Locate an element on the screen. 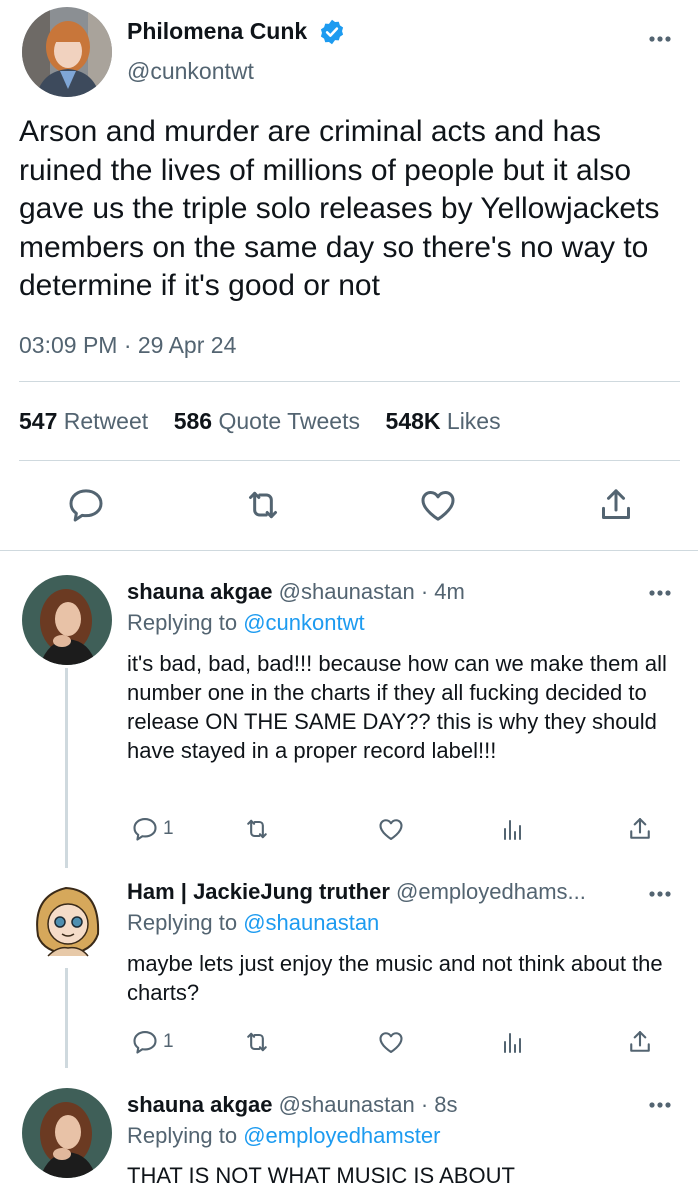 This screenshot has width=698, height=1200. author-avatar is located at coordinates (67, 52).